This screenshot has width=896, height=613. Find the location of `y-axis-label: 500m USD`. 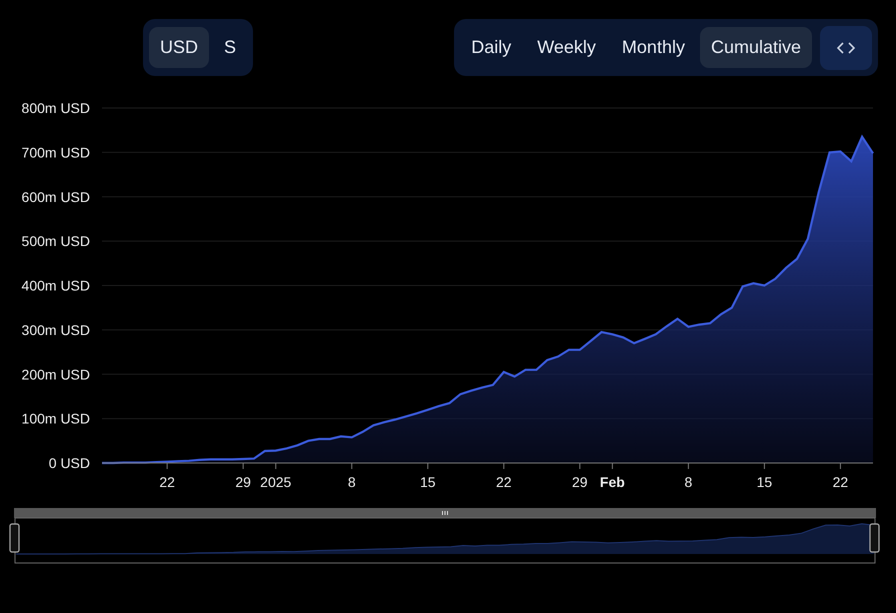

y-axis-label: 500m USD is located at coordinates (56, 241).